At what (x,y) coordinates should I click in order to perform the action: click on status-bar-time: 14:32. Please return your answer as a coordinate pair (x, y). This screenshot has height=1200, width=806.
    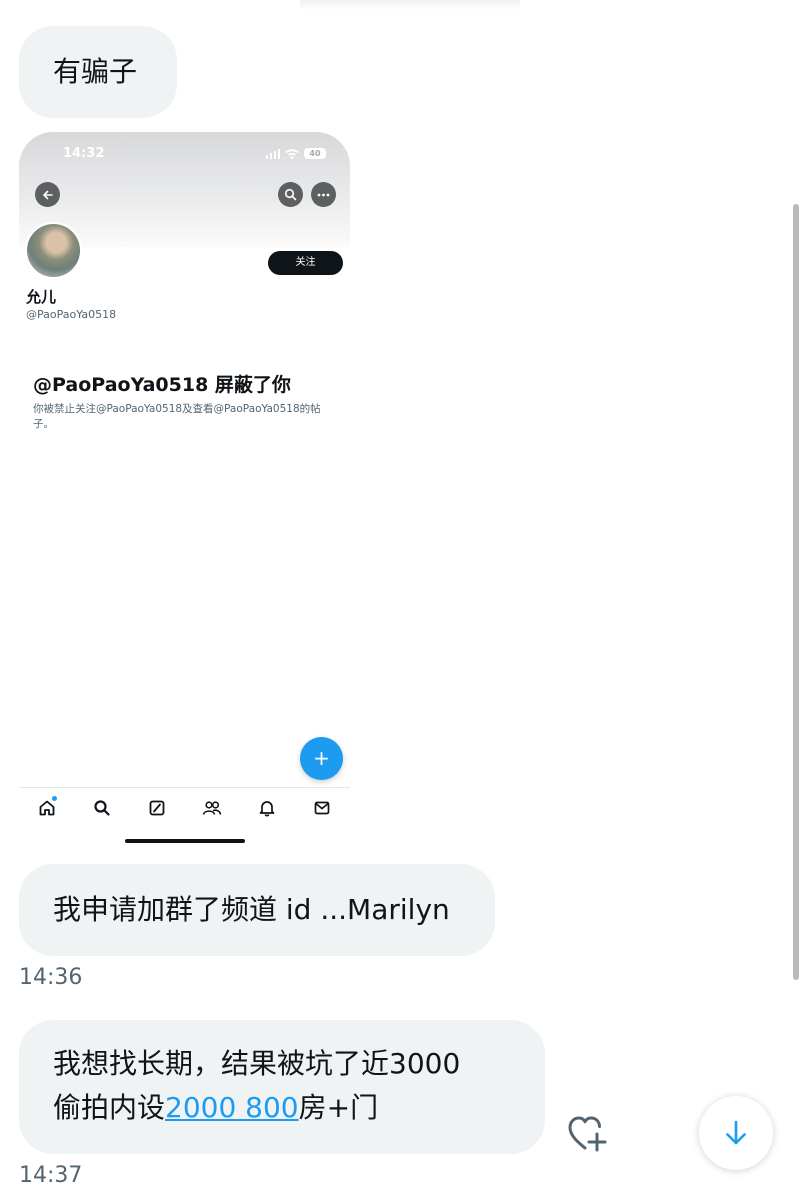
    Looking at the image, I should click on (84, 153).